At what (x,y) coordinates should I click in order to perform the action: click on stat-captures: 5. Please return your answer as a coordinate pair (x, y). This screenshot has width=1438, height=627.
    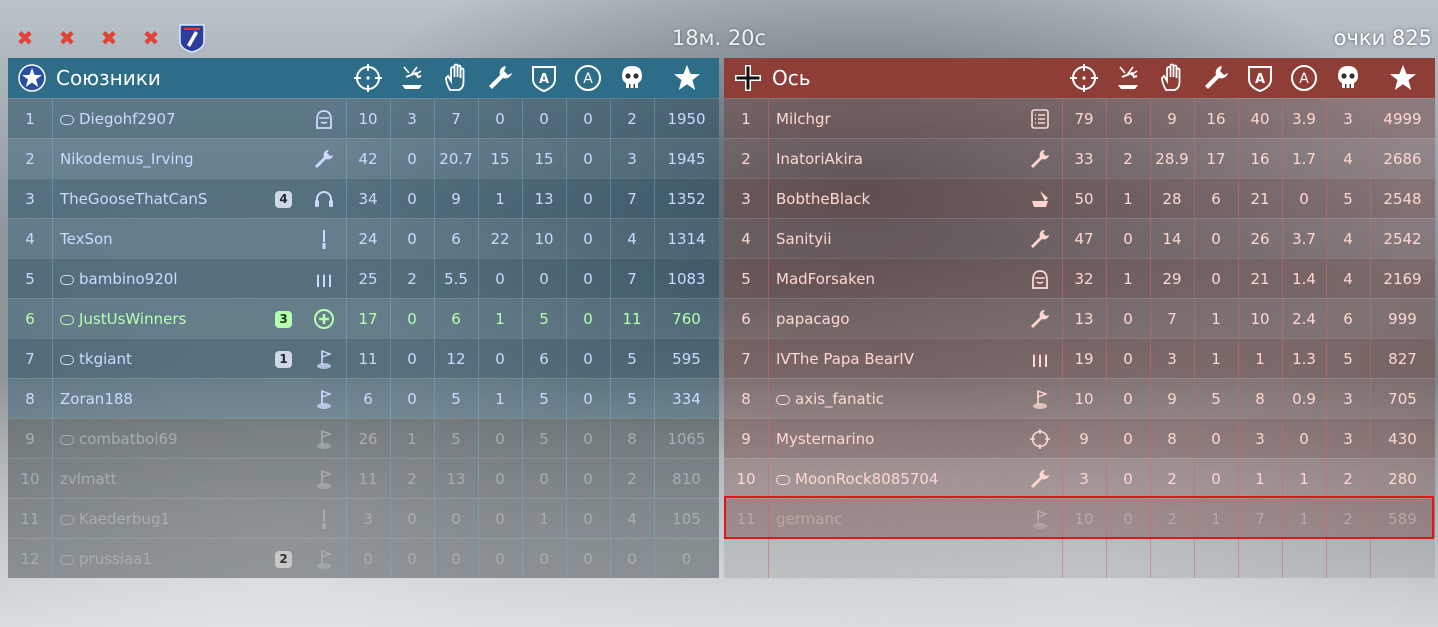
    Looking at the image, I should click on (544, 399).